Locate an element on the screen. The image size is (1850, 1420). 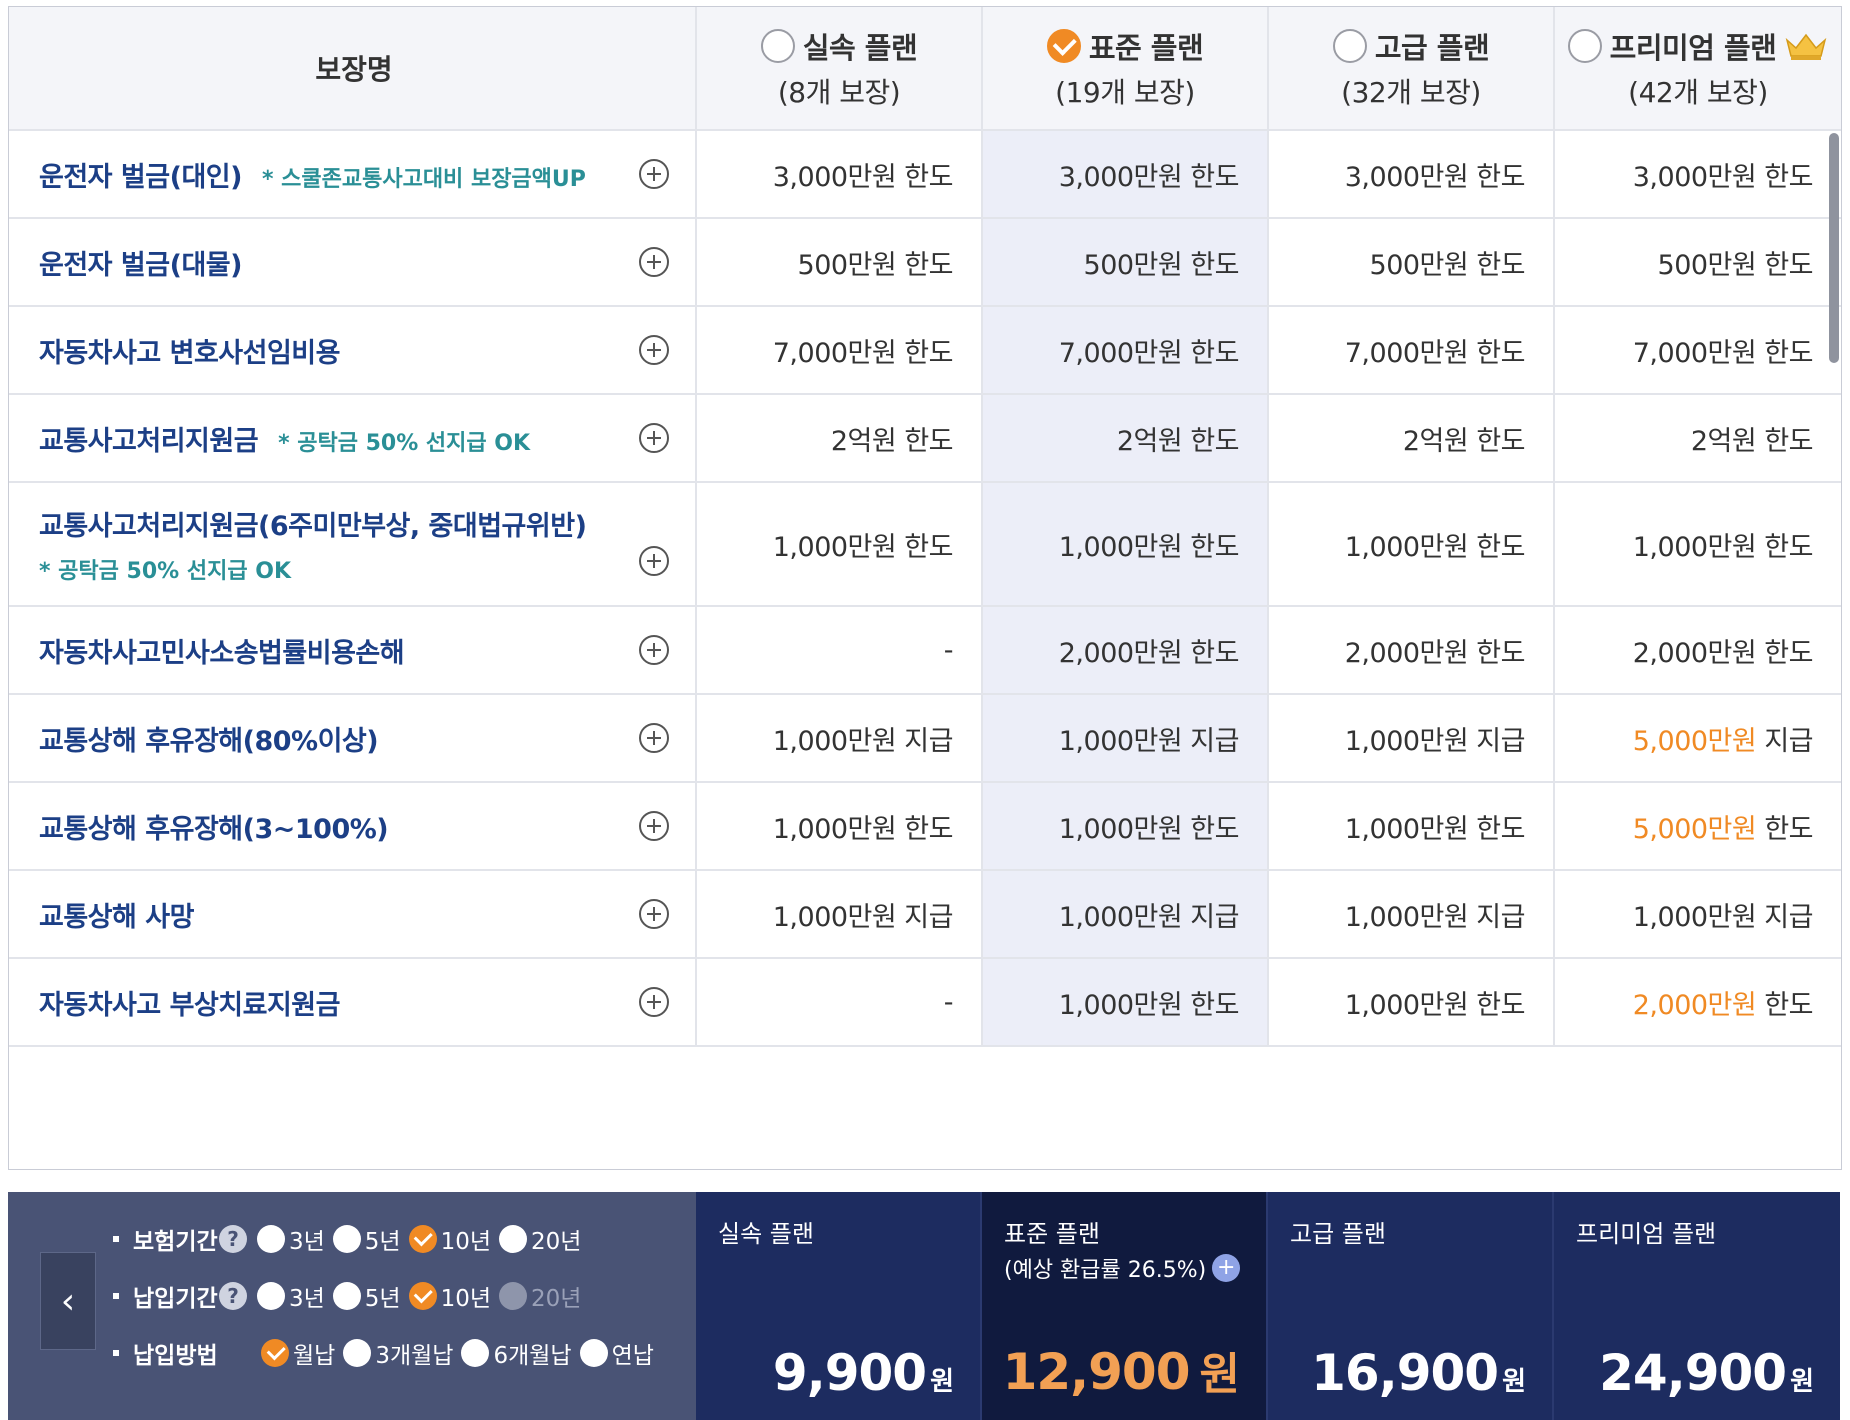
coverage-name: 자동차사고 변호사선임비용 is located at coordinates (189, 353).